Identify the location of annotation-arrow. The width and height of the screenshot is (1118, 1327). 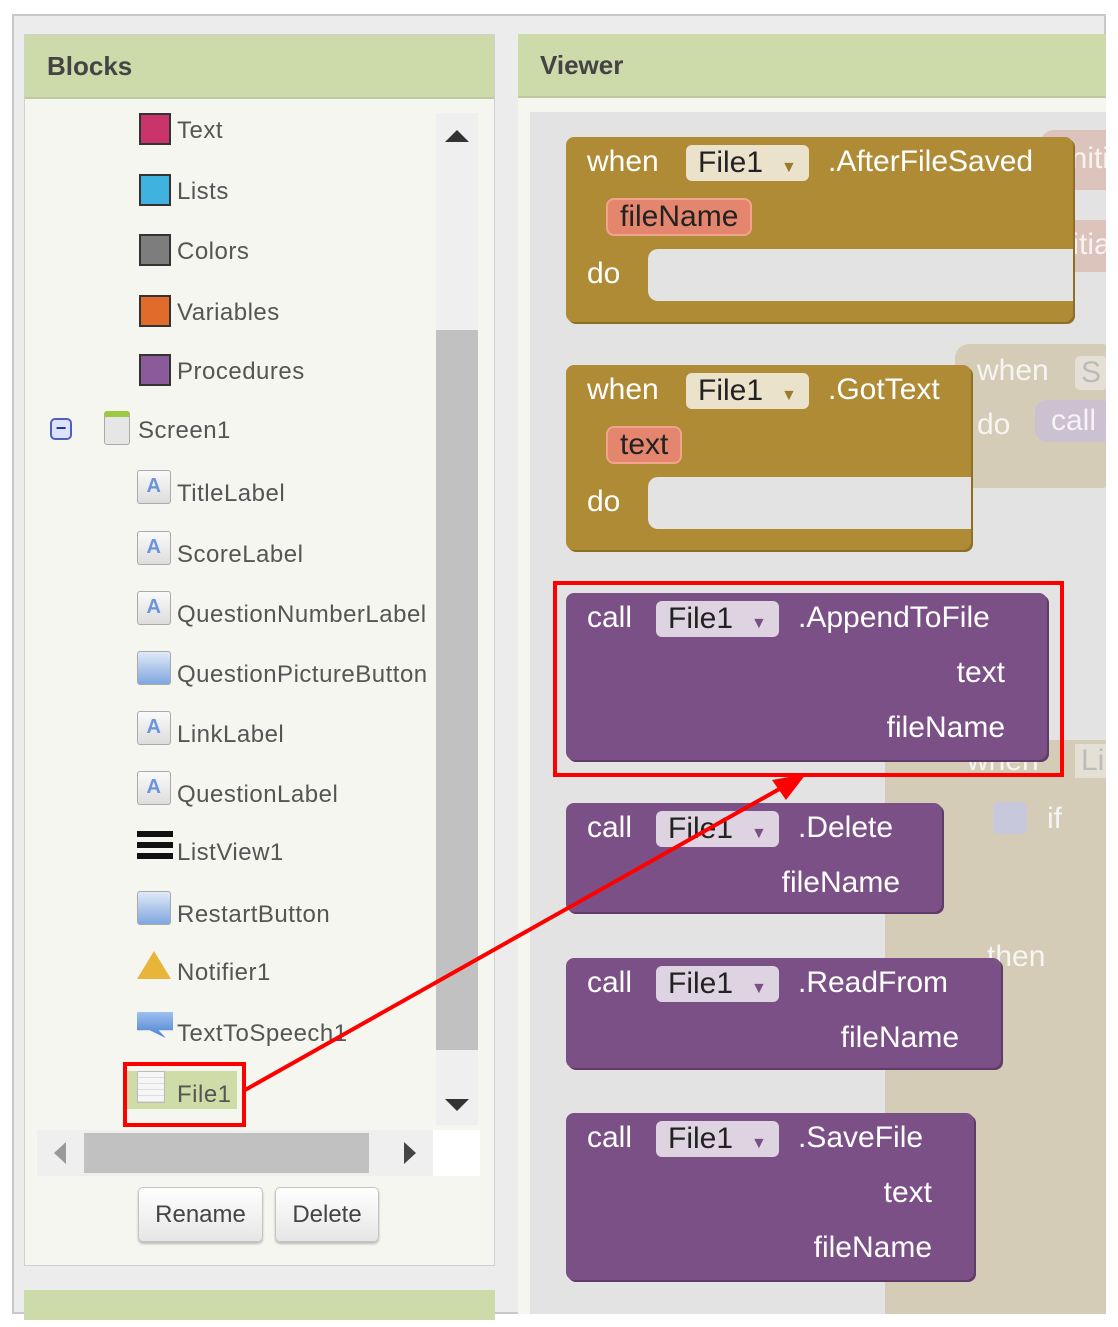
(525, 933).